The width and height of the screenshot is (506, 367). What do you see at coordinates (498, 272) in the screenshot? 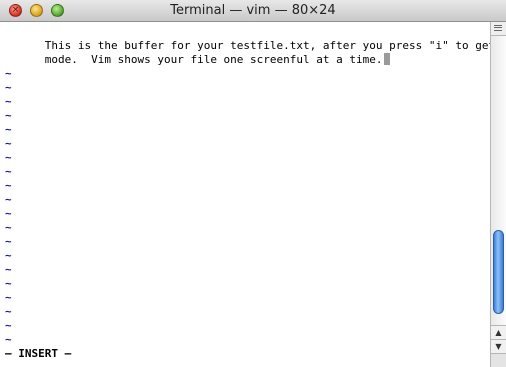
I see `scroll-thumb` at bounding box center [498, 272].